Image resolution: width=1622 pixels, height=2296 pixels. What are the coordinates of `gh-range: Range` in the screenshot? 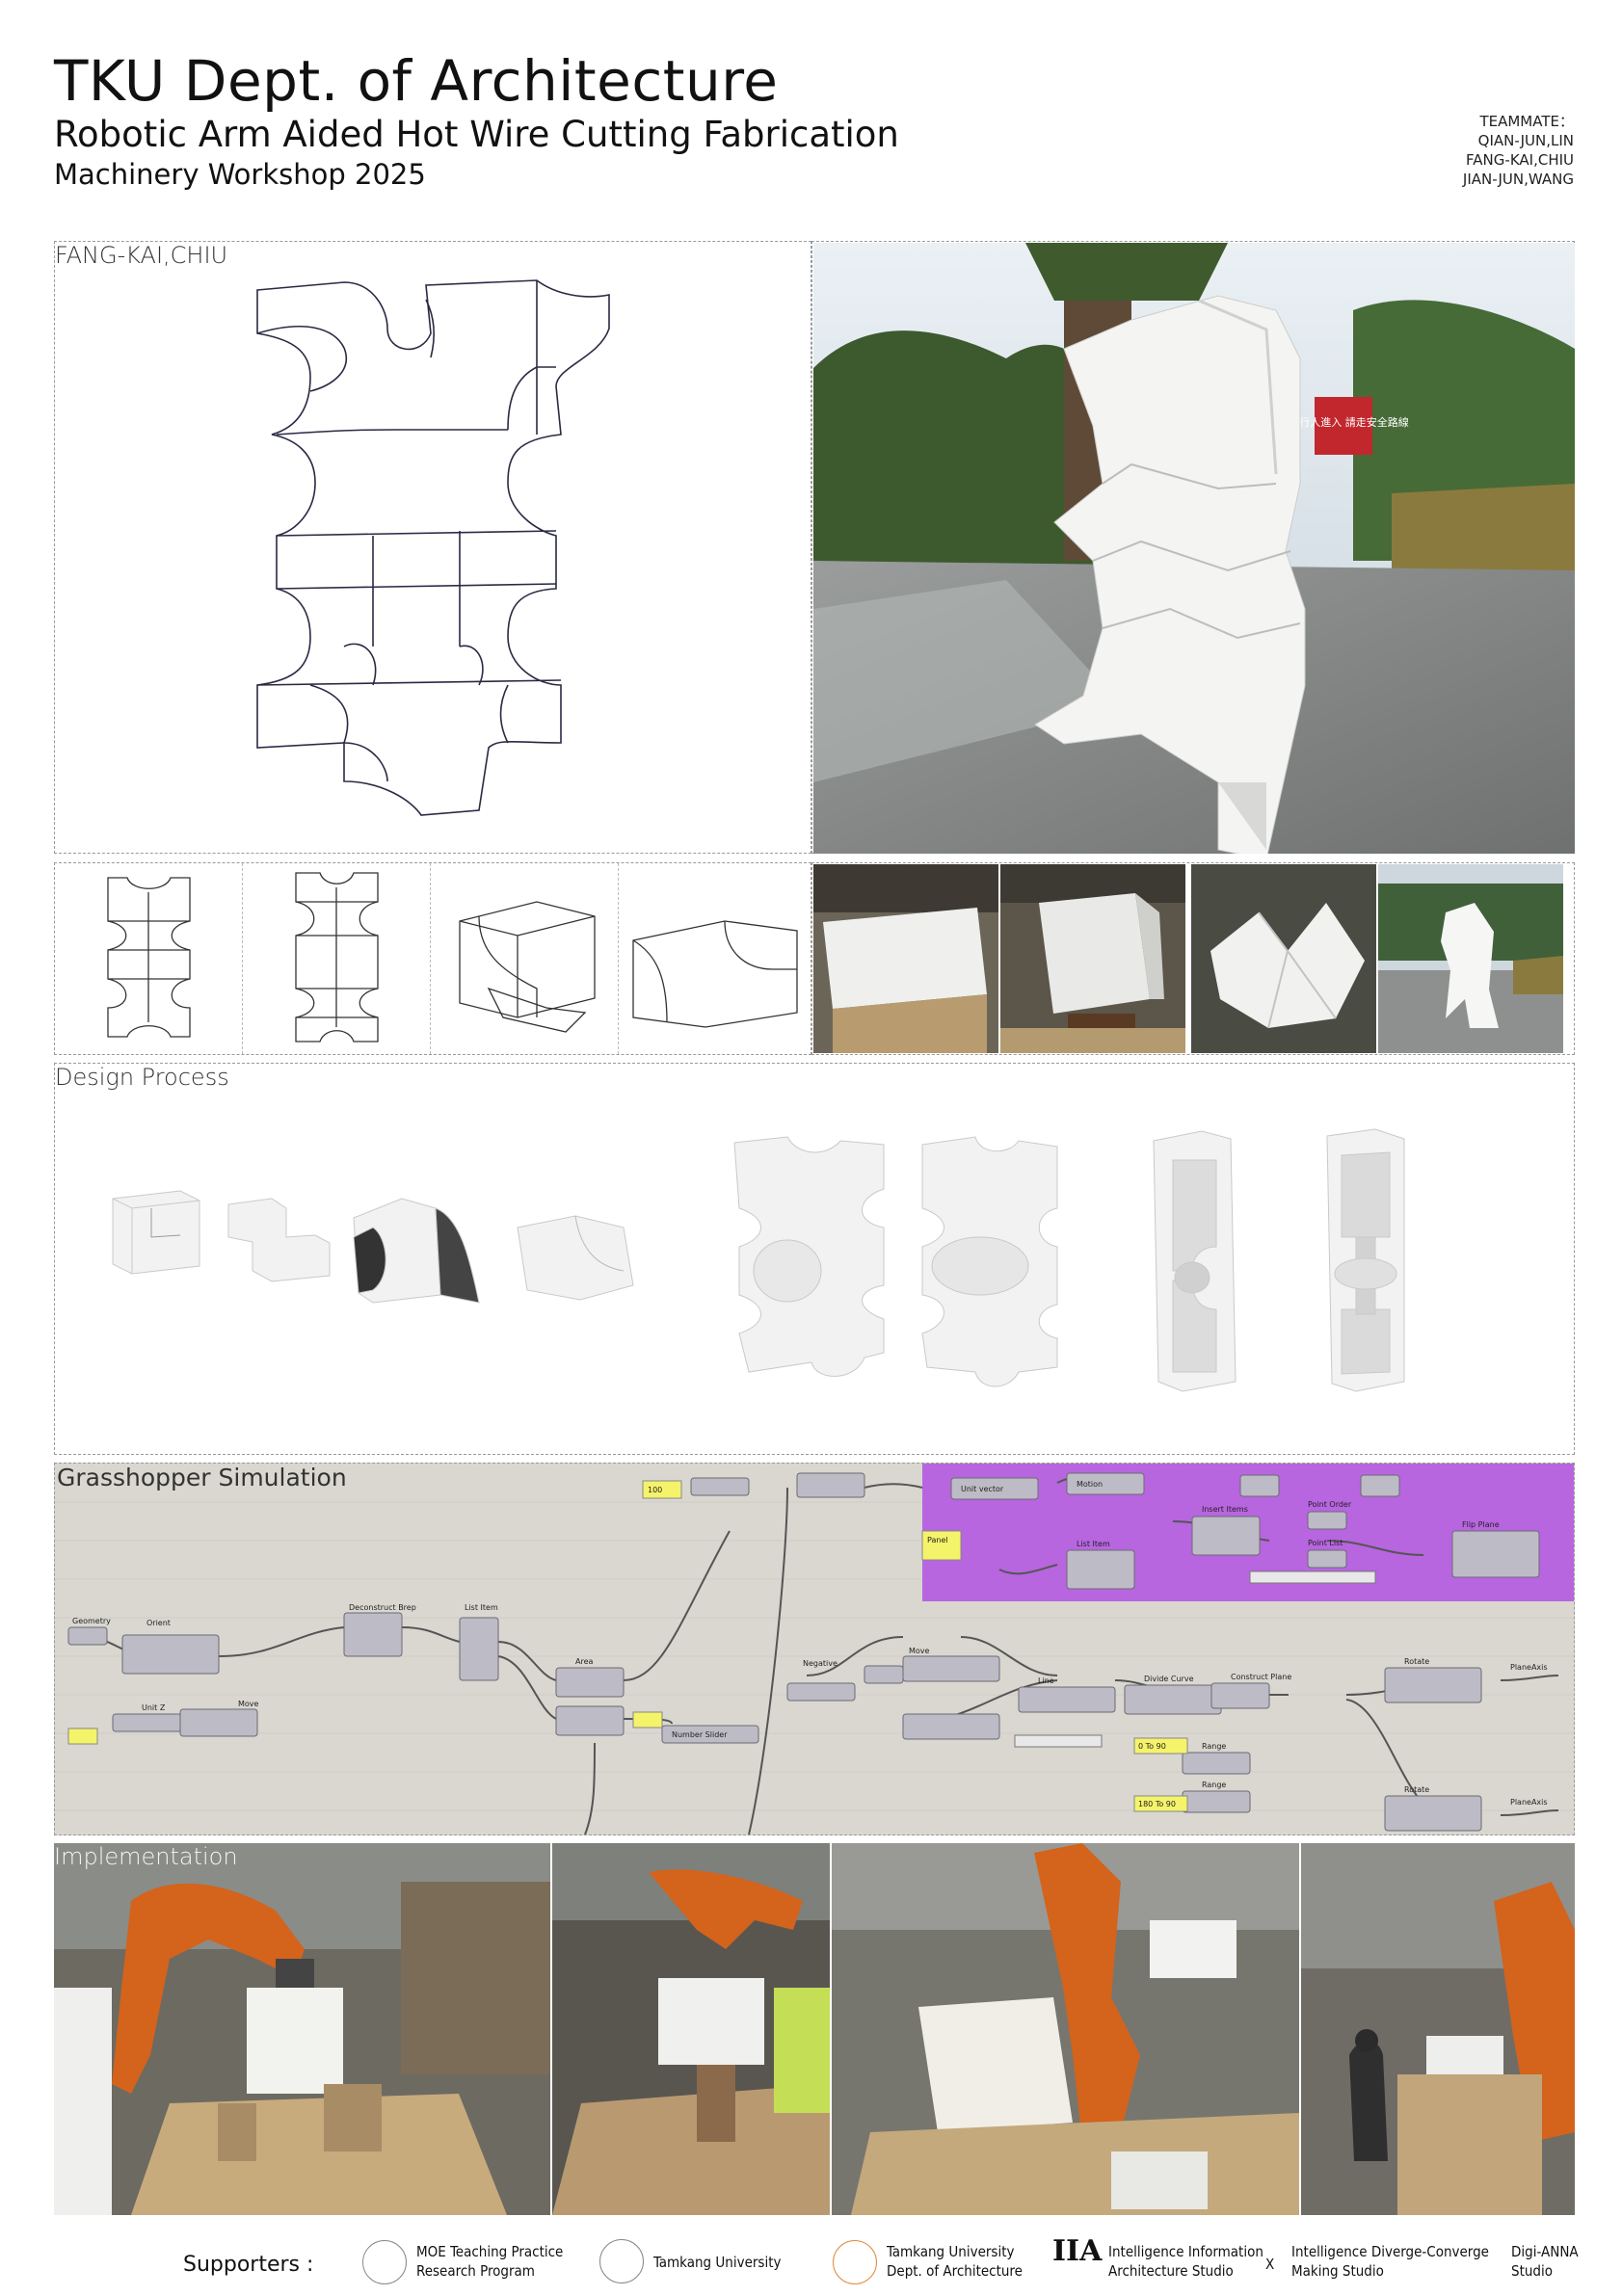 It's located at (1214, 1747).